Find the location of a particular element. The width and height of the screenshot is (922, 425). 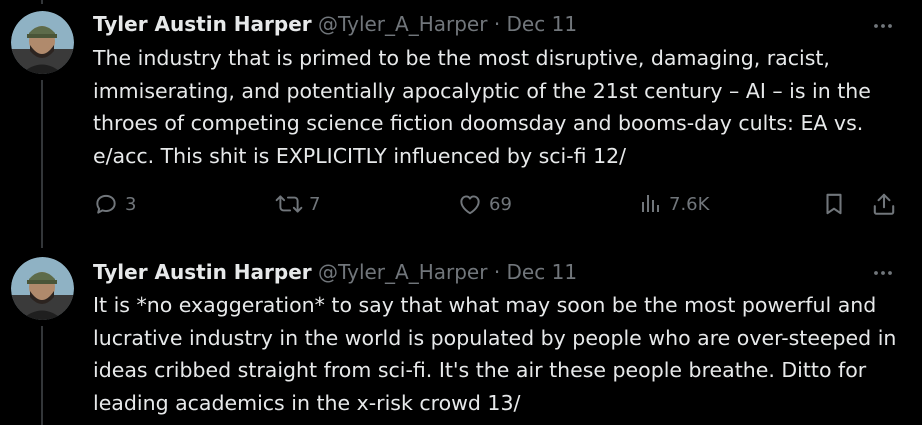

like-count: 69 is located at coordinates (500, 204).